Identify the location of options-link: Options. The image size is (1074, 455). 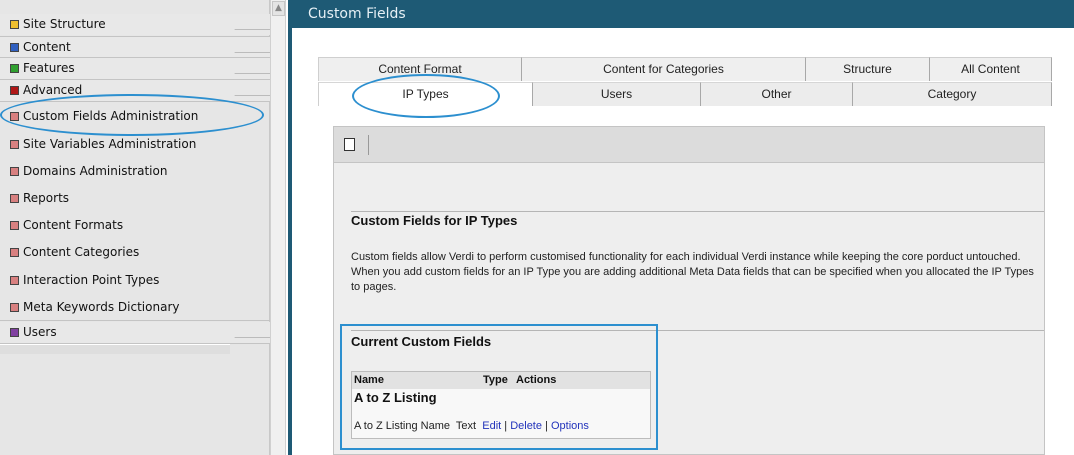
(570, 426).